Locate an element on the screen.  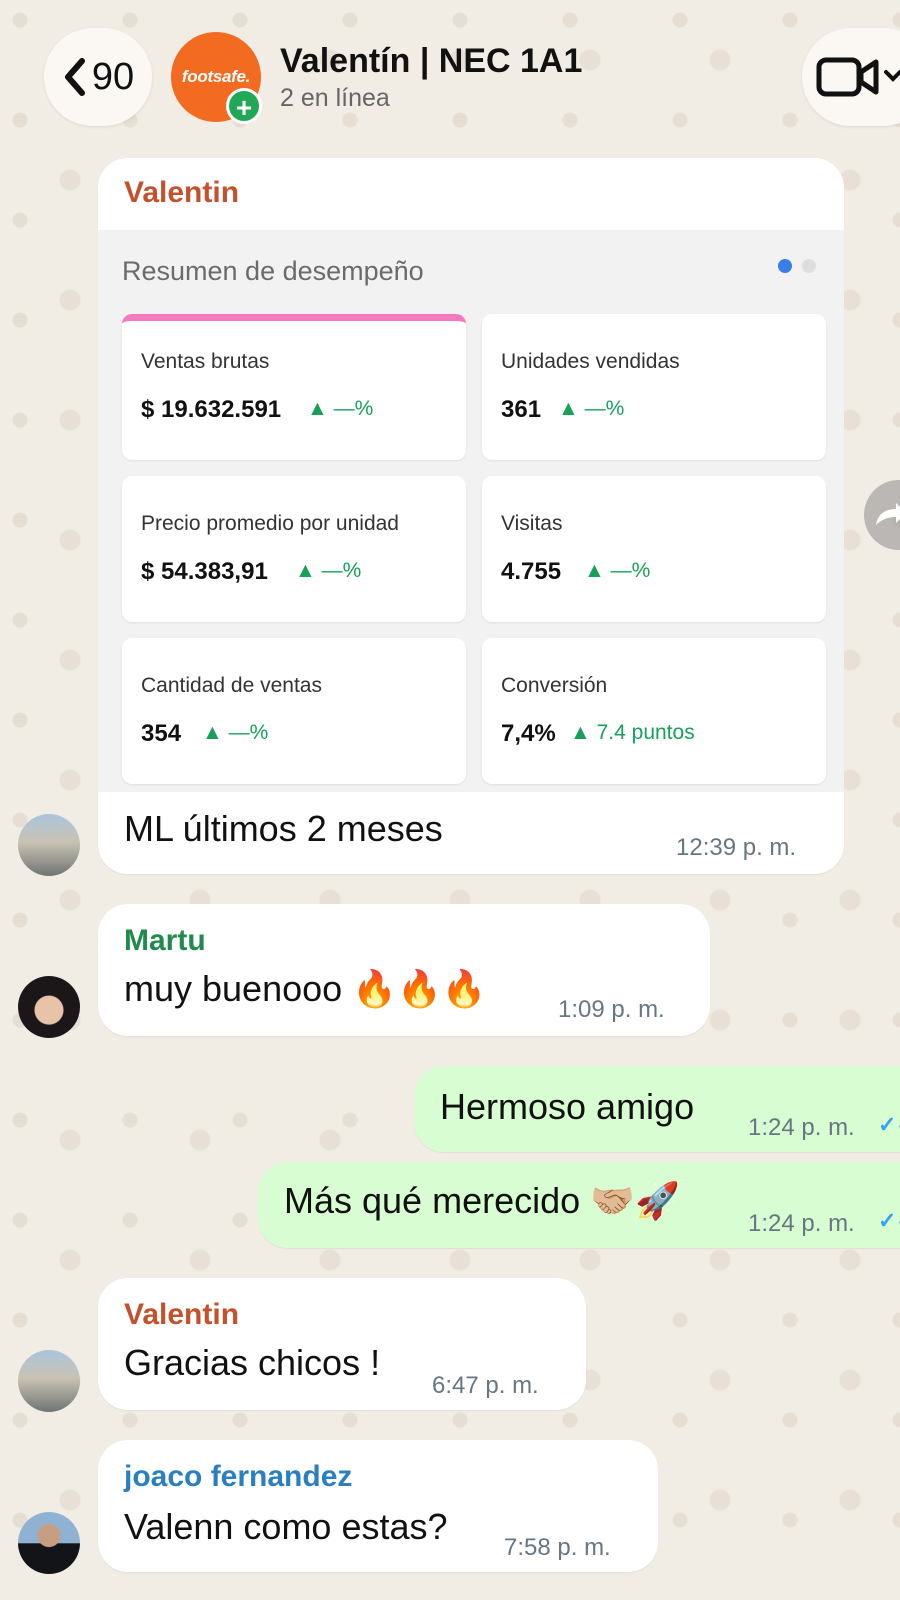
back-button: 90 is located at coordinates (98, 77).